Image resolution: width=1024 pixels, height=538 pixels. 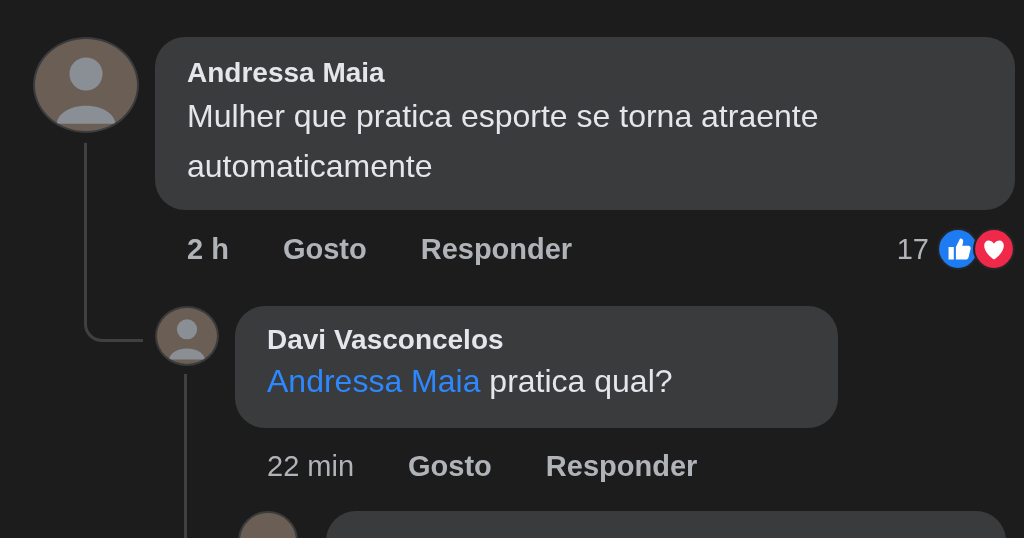 What do you see at coordinates (912, 249) in the screenshot?
I see `reaction-count: 17` at bounding box center [912, 249].